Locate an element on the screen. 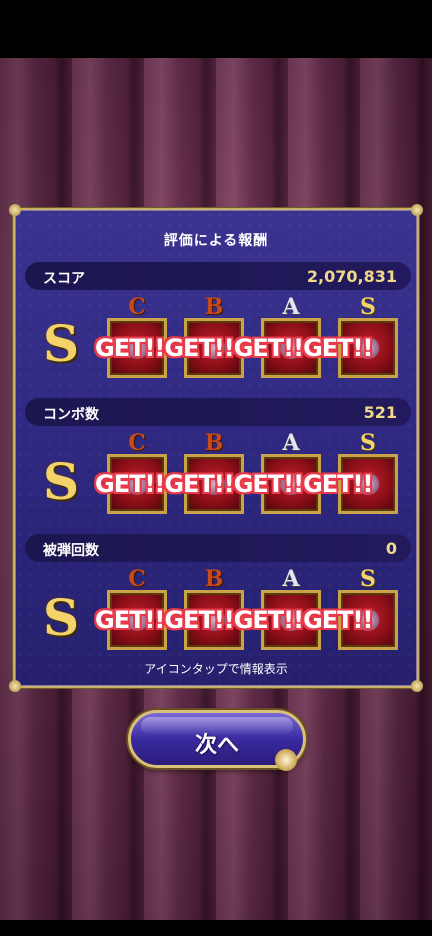  score-rank-badge: S is located at coordinates (61, 343).